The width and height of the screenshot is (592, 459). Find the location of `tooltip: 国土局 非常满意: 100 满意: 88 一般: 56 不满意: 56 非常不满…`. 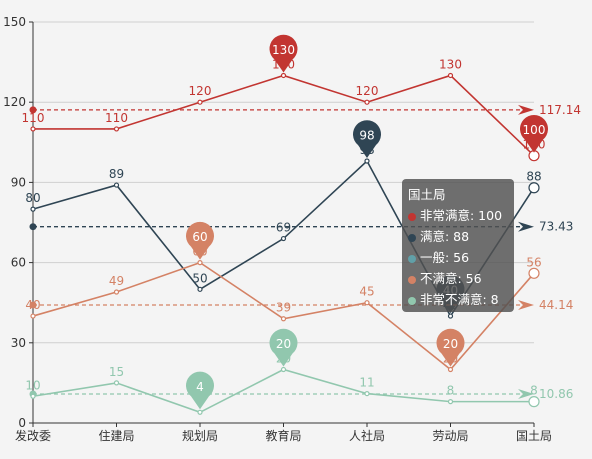

tooltip: 国土局 非常满意: 100 满意: 88 一般: 56 不满意: 56 非常不满… is located at coordinates (458, 245).